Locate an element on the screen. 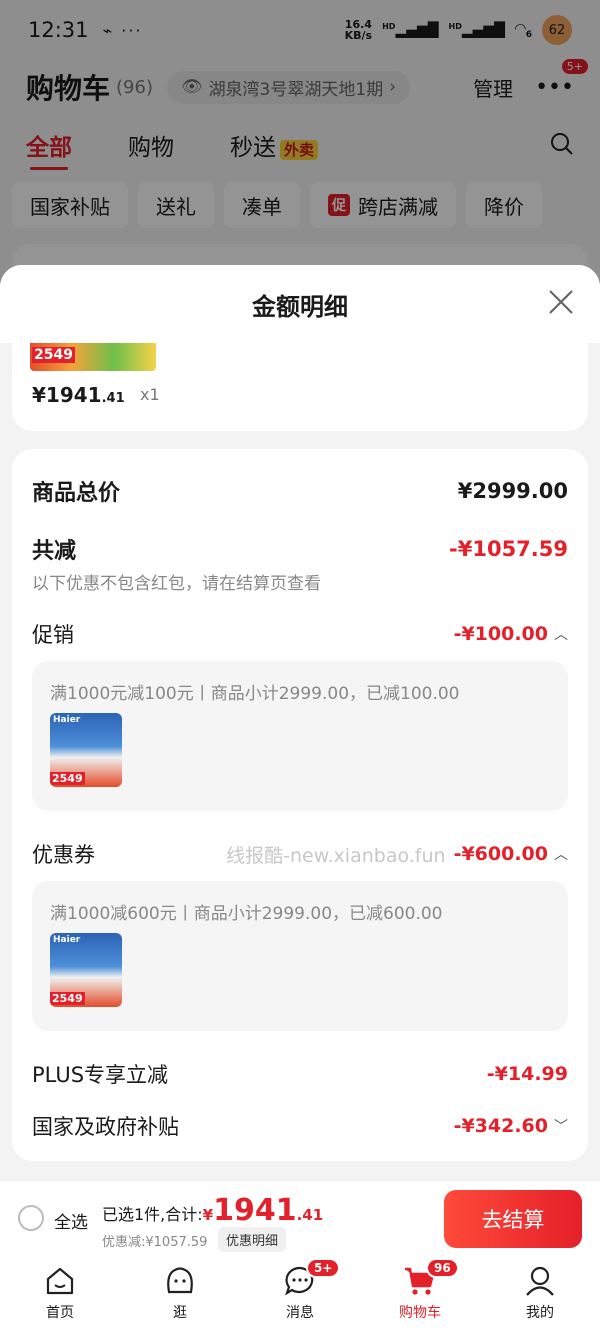 The image size is (600, 1333). sheet-title: 金额明细 is located at coordinates (300, 306).